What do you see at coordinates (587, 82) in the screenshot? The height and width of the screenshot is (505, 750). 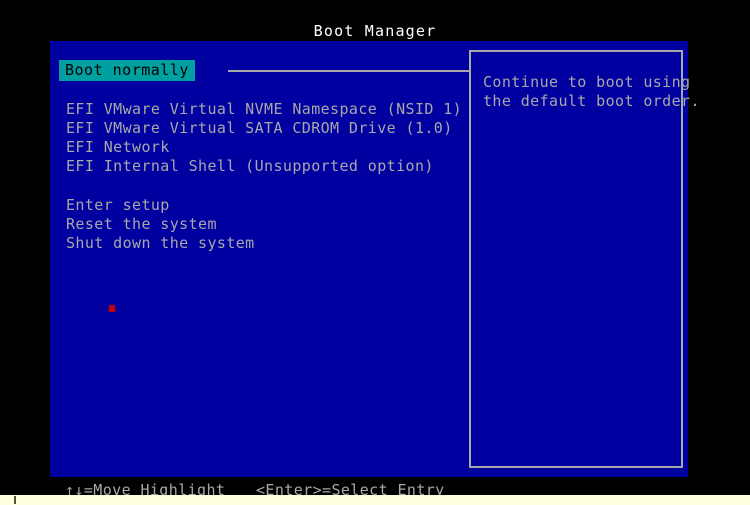 I see `help-text-line-1: Continue to boot using` at bounding box center [587, 82].